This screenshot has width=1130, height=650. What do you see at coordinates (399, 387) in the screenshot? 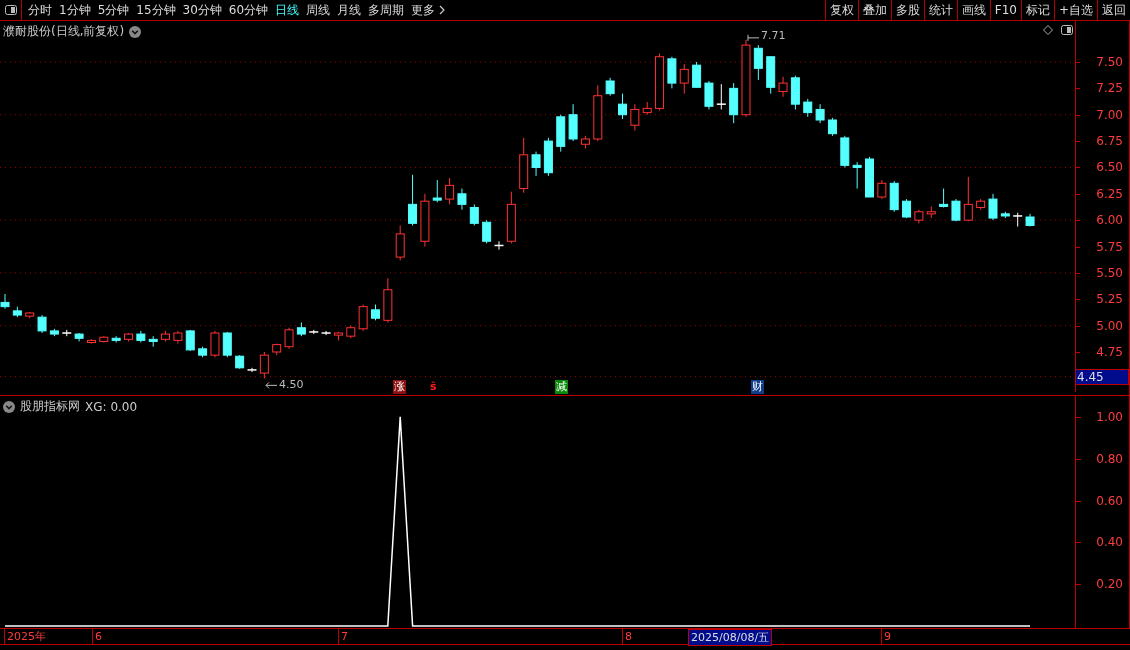
I see `event-tag: 涨` at bounding box center [399, 387].